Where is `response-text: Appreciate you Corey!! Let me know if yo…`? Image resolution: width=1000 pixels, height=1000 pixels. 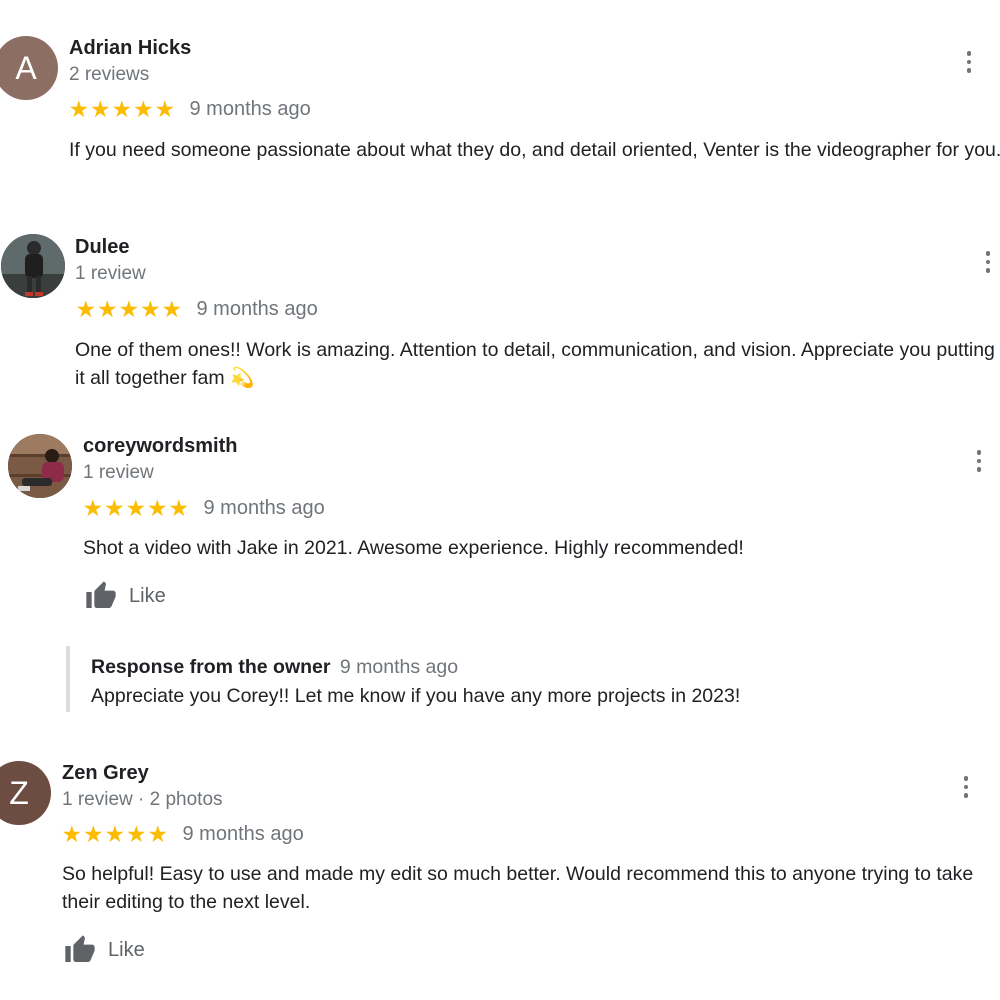 response-text: Appreciate you Corey!! Let me know if yo… is located at coordinates (416, 696).